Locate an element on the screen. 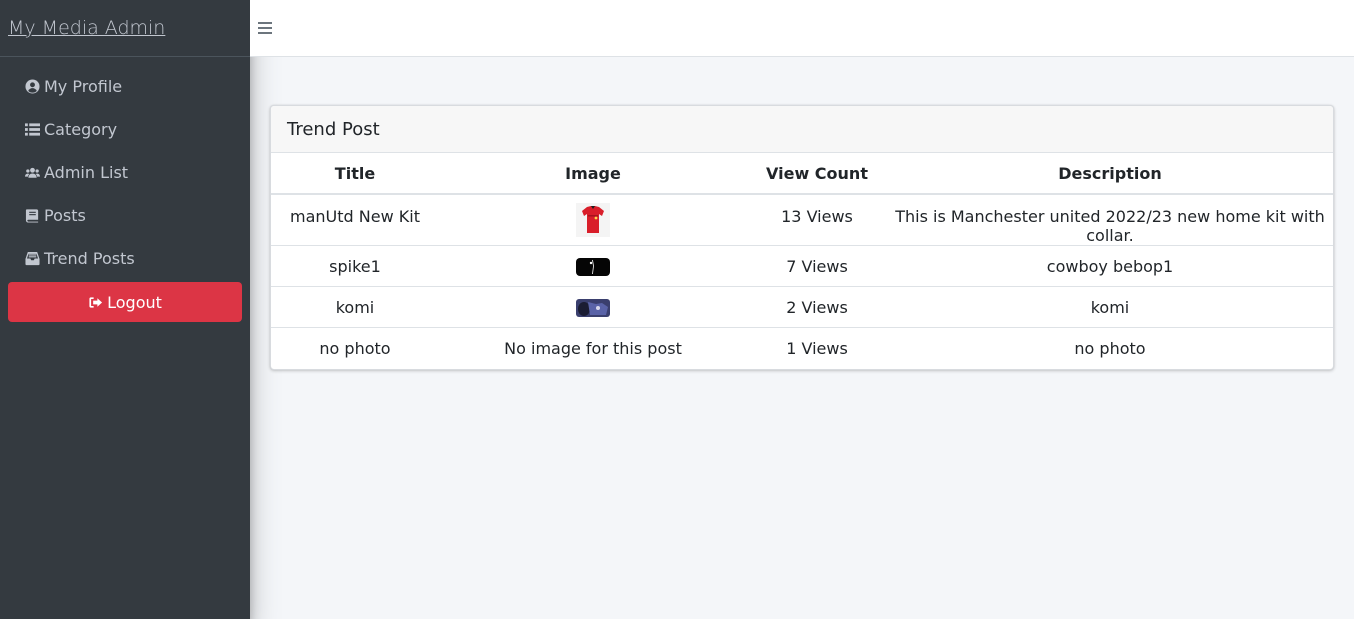 The width and height of the screenshot is (1354, 619). post-view-count: 13 Views is located at coordinates (817, 219).